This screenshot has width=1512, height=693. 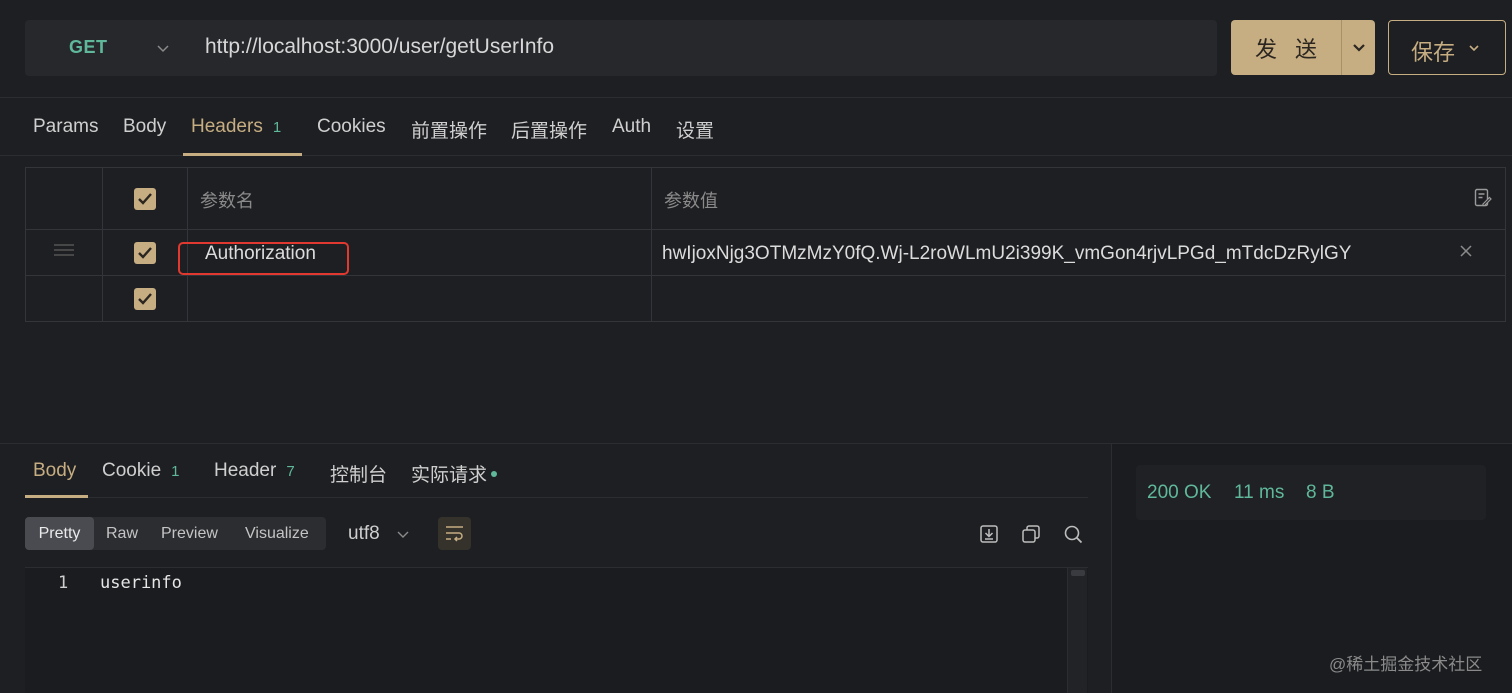 I want to click on column-header-name: 参数名, so click(x=227, y=201).